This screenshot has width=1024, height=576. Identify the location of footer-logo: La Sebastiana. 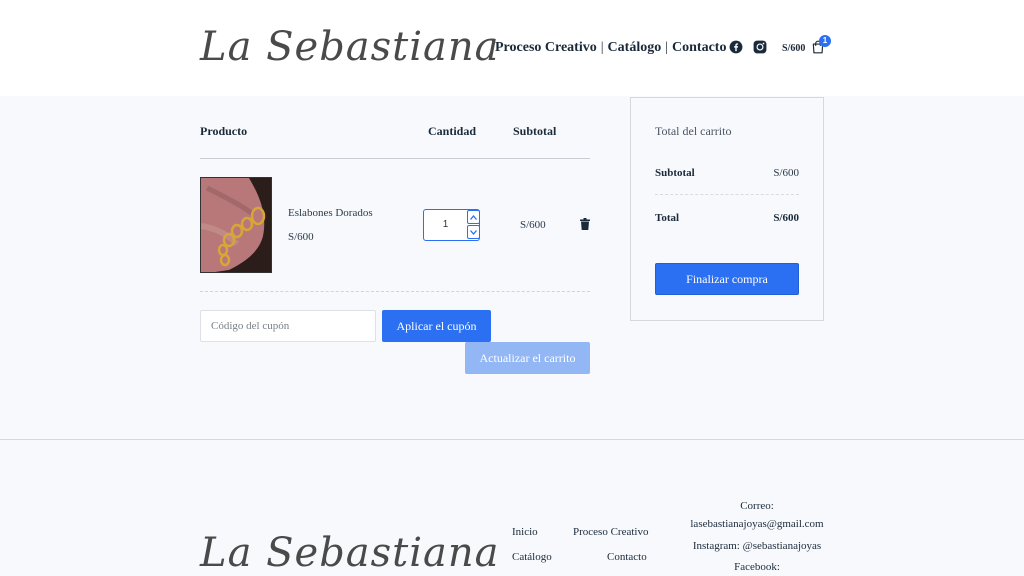
(350, 553).